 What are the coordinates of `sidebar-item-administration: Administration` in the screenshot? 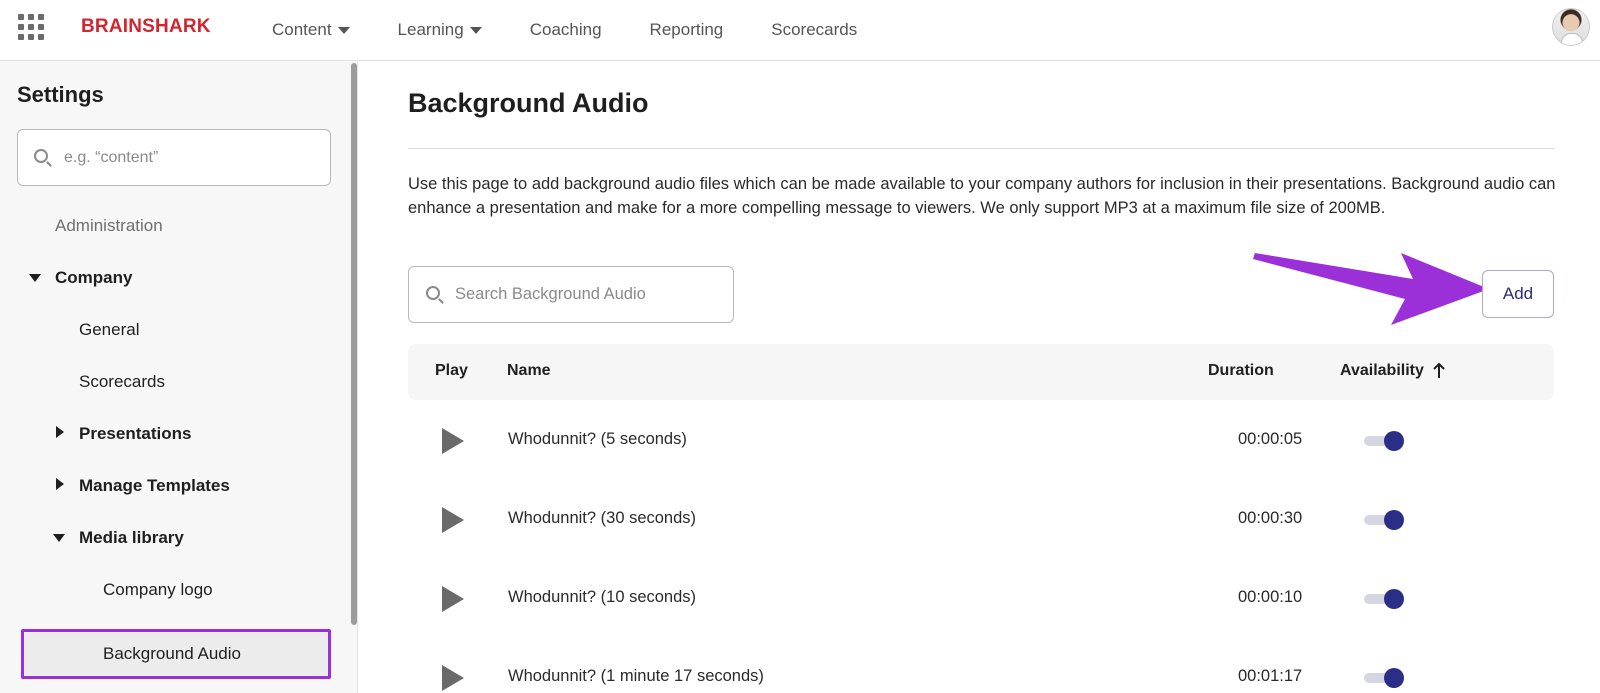 It's located at (109, 226).